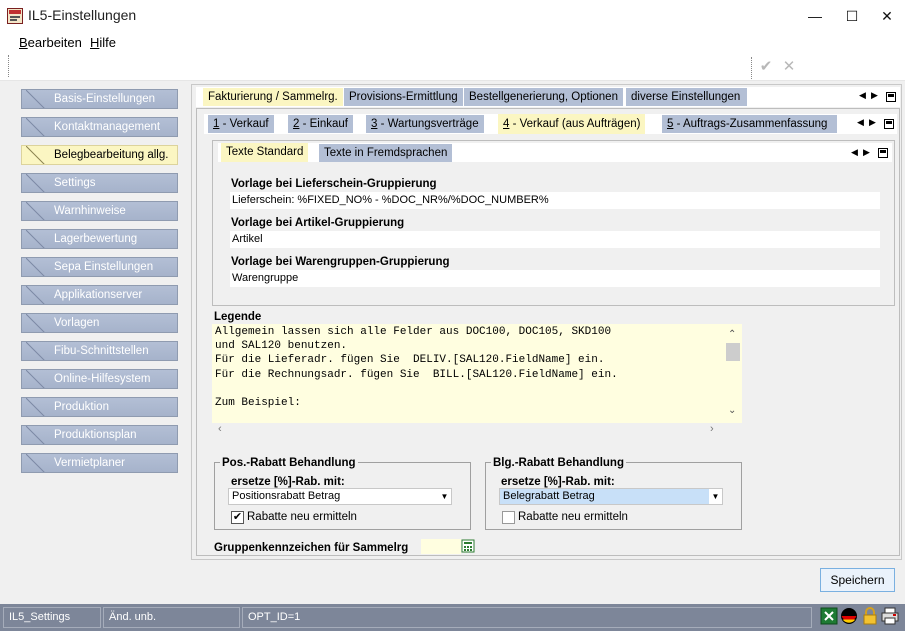  Describe the element at coordinates (558, 463) in the screenshot. I see `blg-rabatt-title: Blg.-Rabatt Behandlung` at that location.